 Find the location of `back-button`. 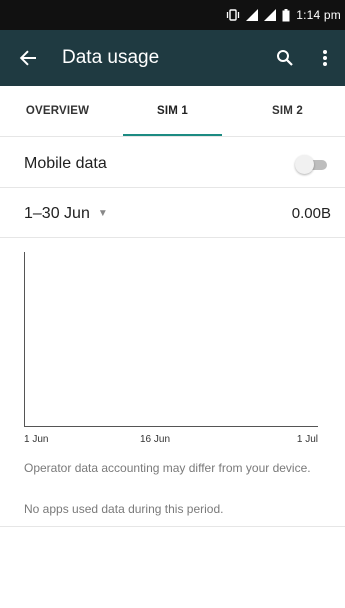

back-button is located at coordinates (28, 58).